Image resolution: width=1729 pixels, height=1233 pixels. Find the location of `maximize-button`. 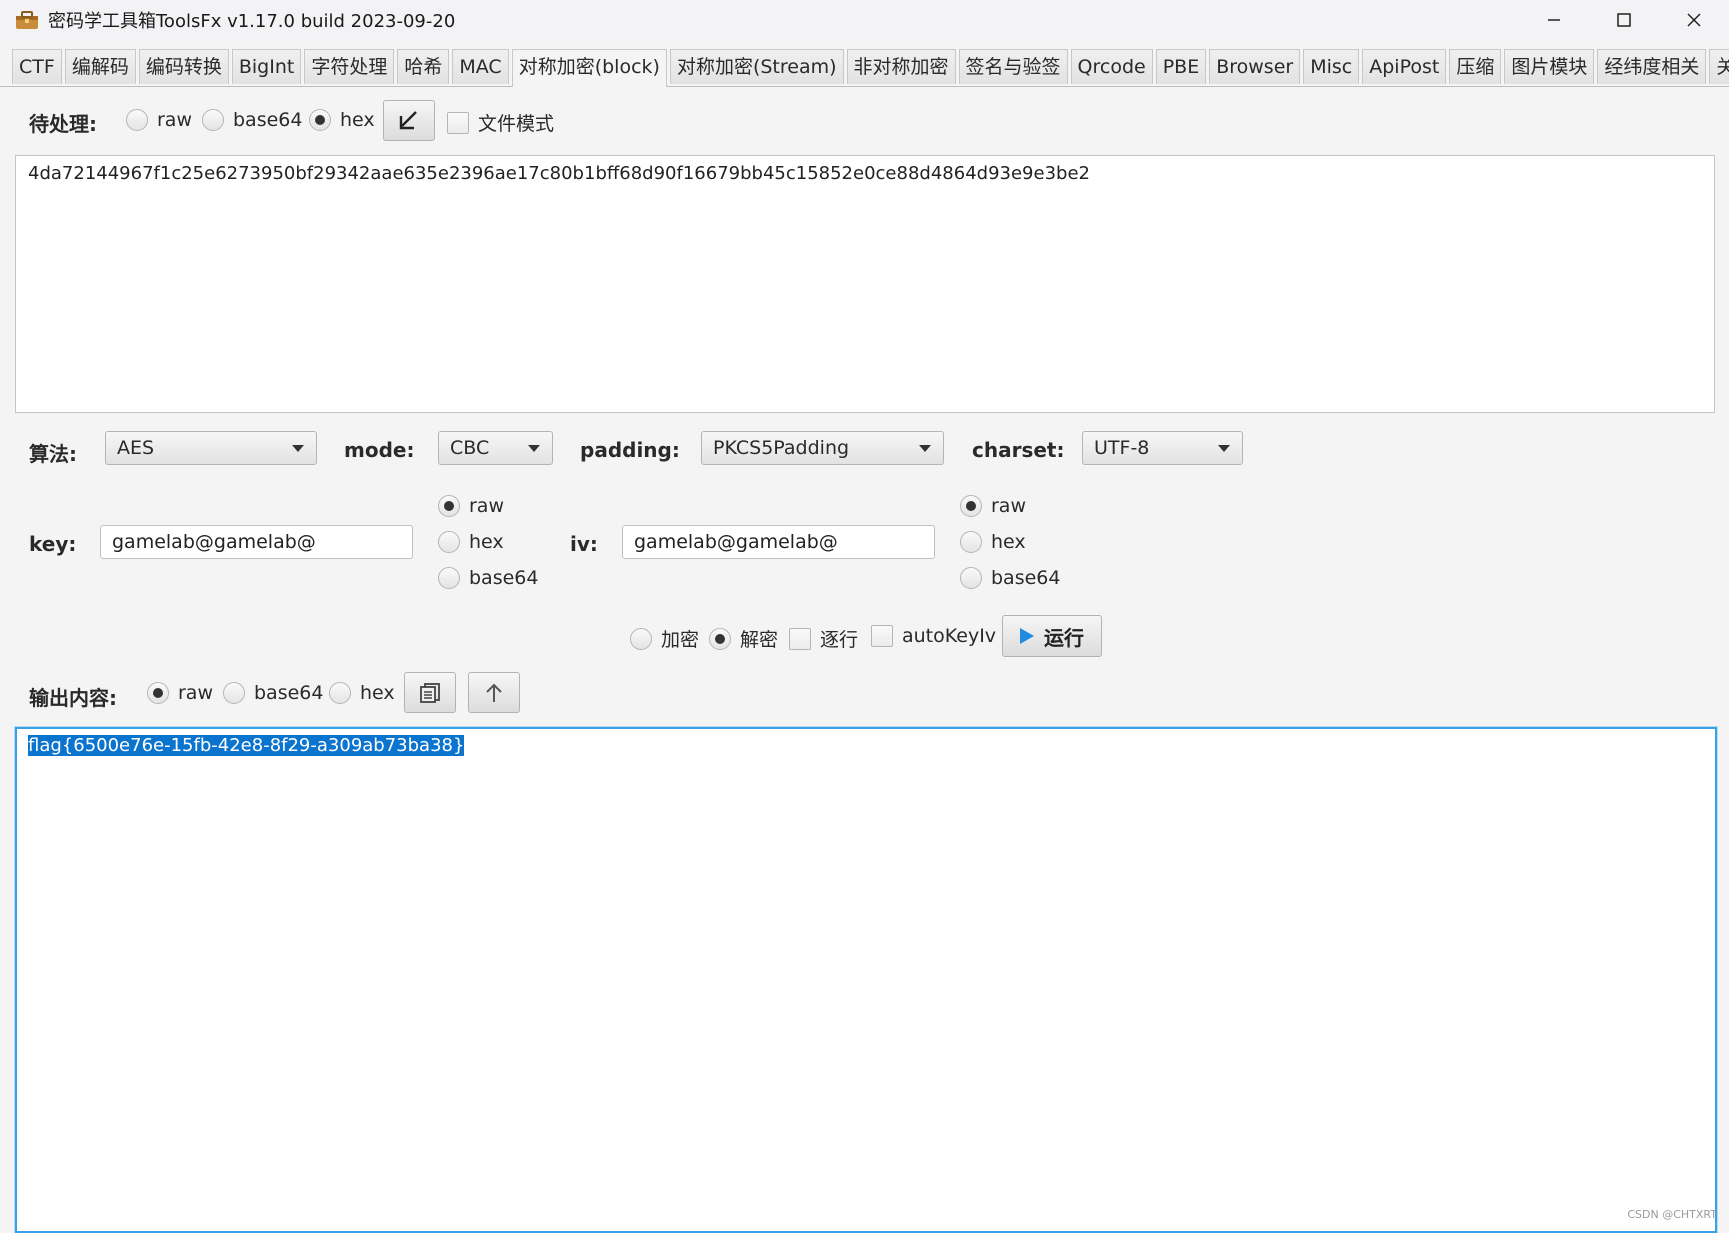

maximize-button is located at coordinates (1624, 20).